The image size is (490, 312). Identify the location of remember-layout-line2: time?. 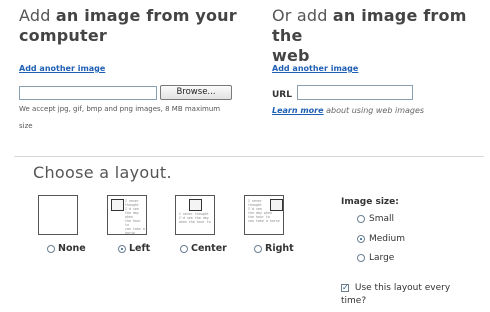
(354, 300).